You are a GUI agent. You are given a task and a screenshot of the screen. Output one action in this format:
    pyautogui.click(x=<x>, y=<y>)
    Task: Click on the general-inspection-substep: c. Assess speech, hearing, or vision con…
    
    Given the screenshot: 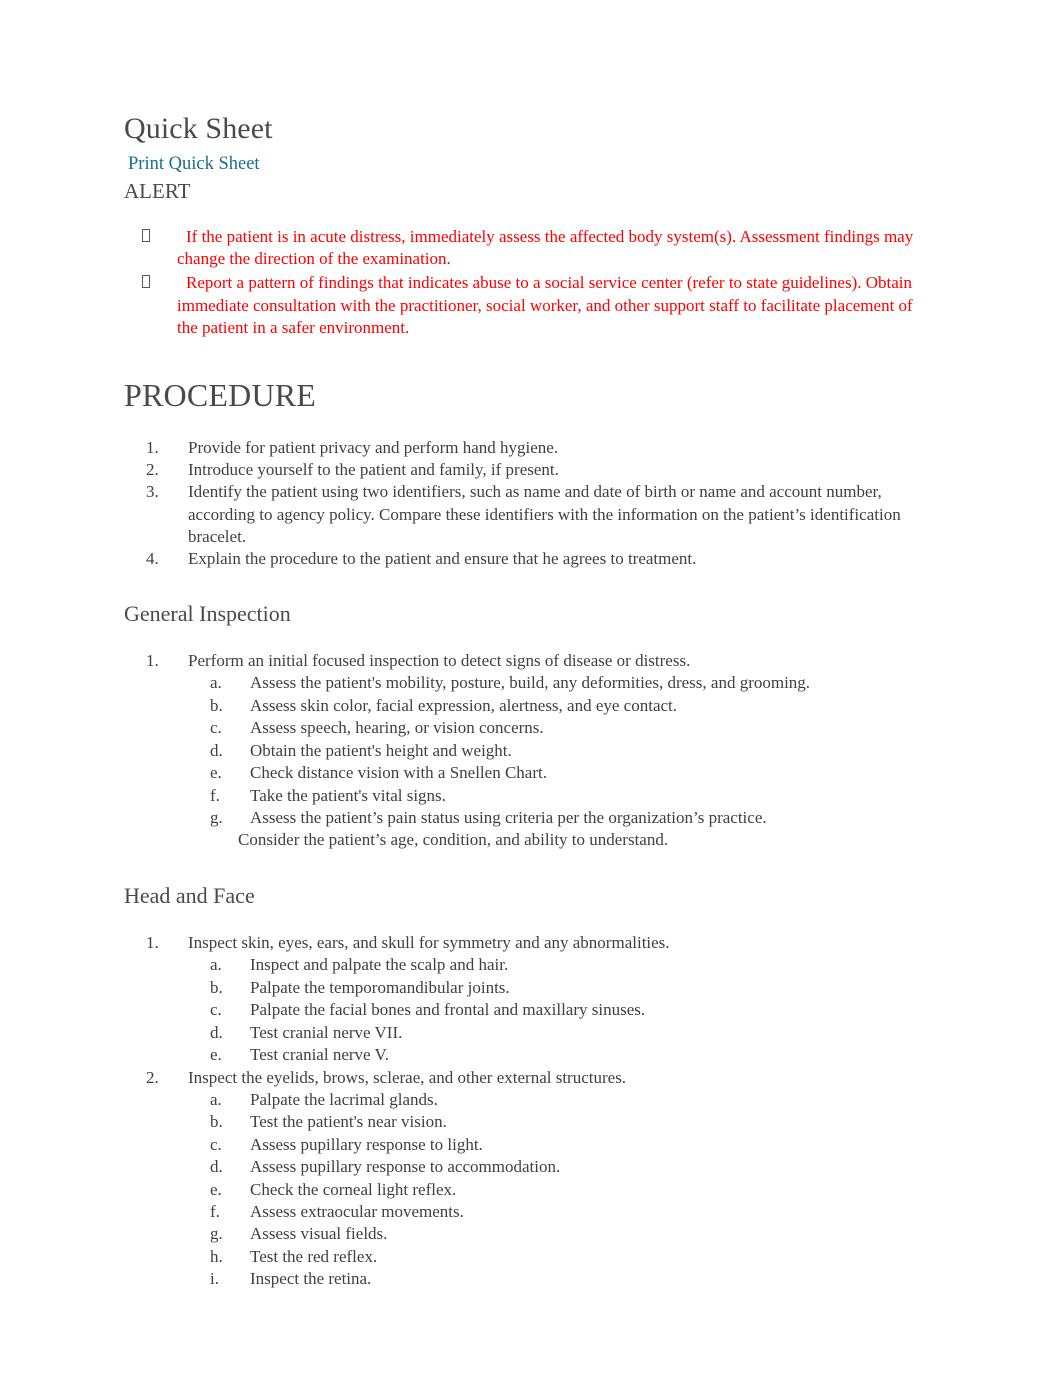 What is the action you would take?
    pyautogui.click(x=551, y=728)
    